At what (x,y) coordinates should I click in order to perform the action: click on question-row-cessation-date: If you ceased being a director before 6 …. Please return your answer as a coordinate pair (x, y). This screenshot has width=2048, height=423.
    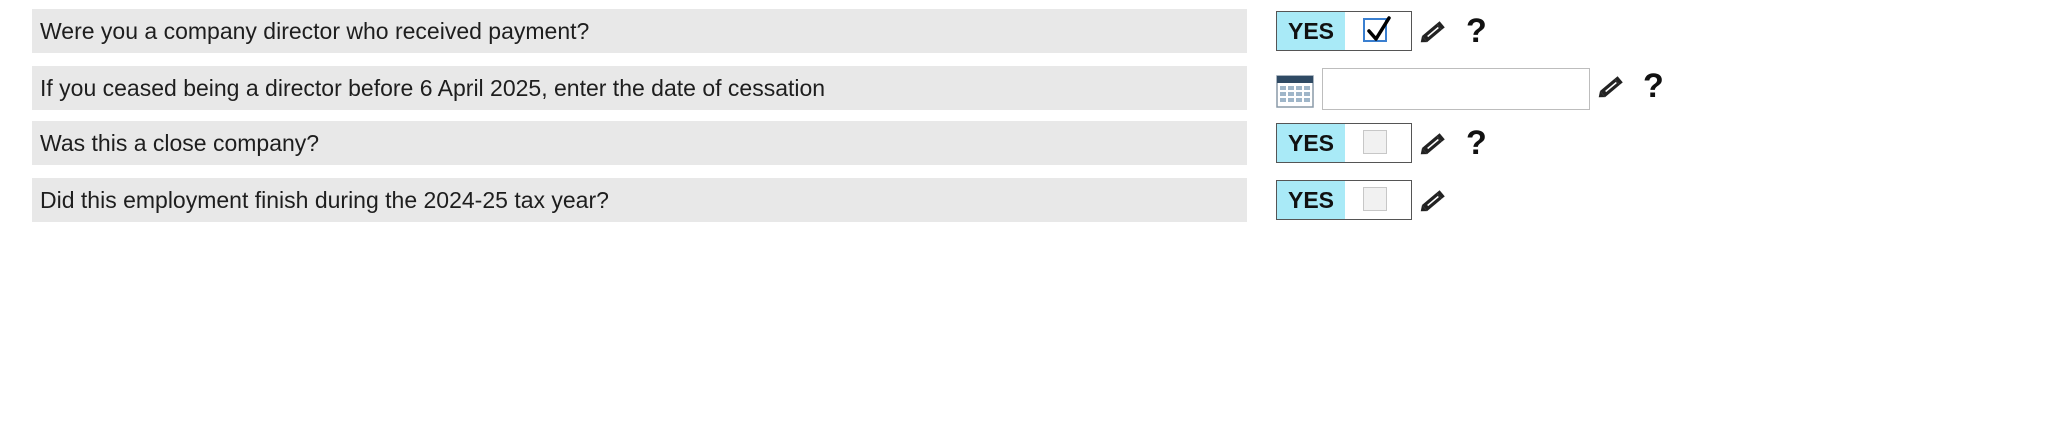
    Looking at the image, I should click on (850, 89).